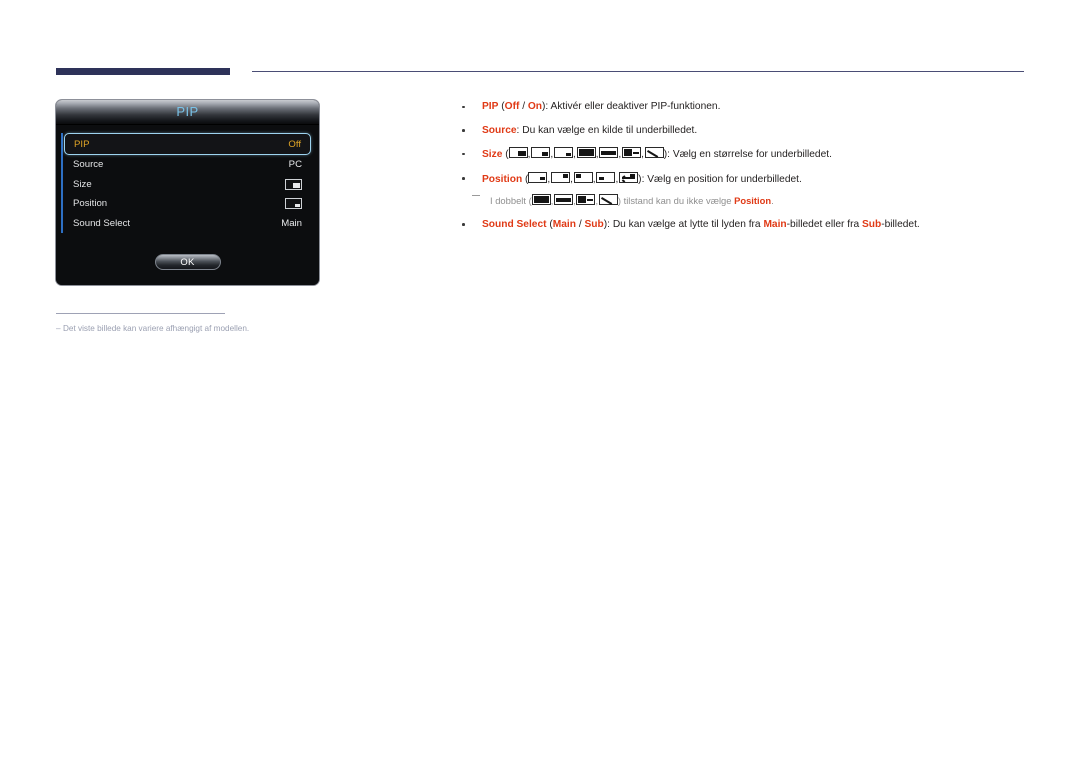  Describe the element at coordinates (772, 200) in the screenshot. I see `subnote-text-after: .` at that location.